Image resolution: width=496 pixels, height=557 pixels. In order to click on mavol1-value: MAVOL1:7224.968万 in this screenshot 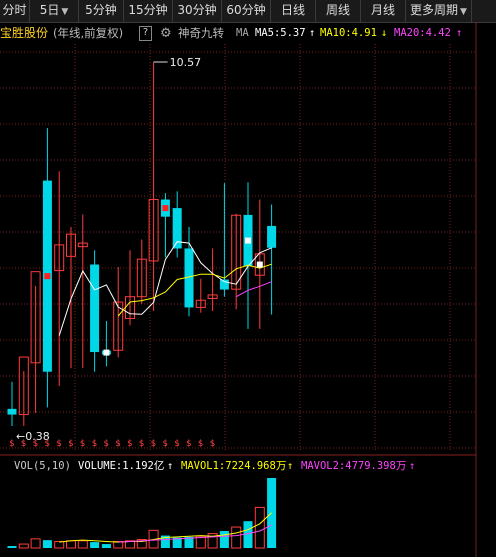, I will do `click(234, 466)`.